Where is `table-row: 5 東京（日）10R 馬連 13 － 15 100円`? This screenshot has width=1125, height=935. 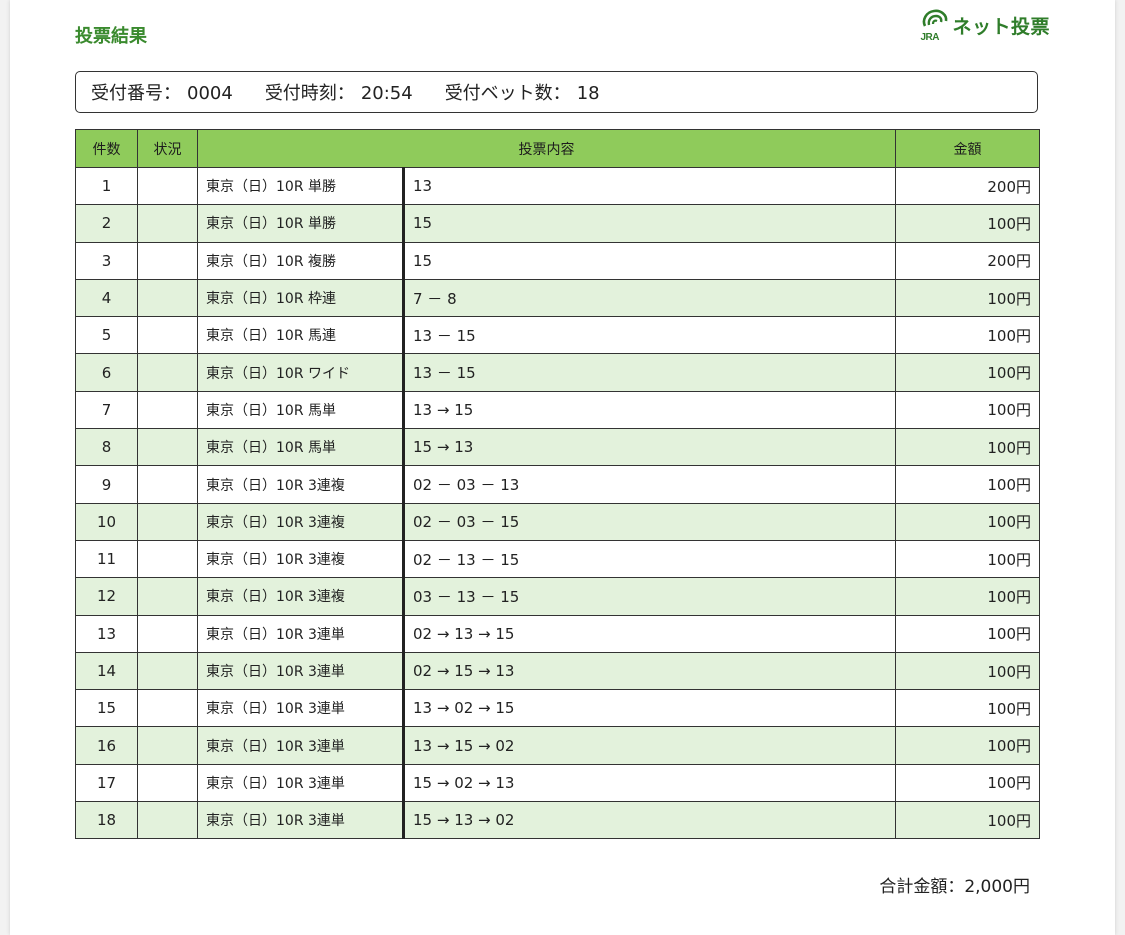
table-row: 5 東京（日）10R 馬連 13 － 15 100円 is located at coordinates (557, 335).